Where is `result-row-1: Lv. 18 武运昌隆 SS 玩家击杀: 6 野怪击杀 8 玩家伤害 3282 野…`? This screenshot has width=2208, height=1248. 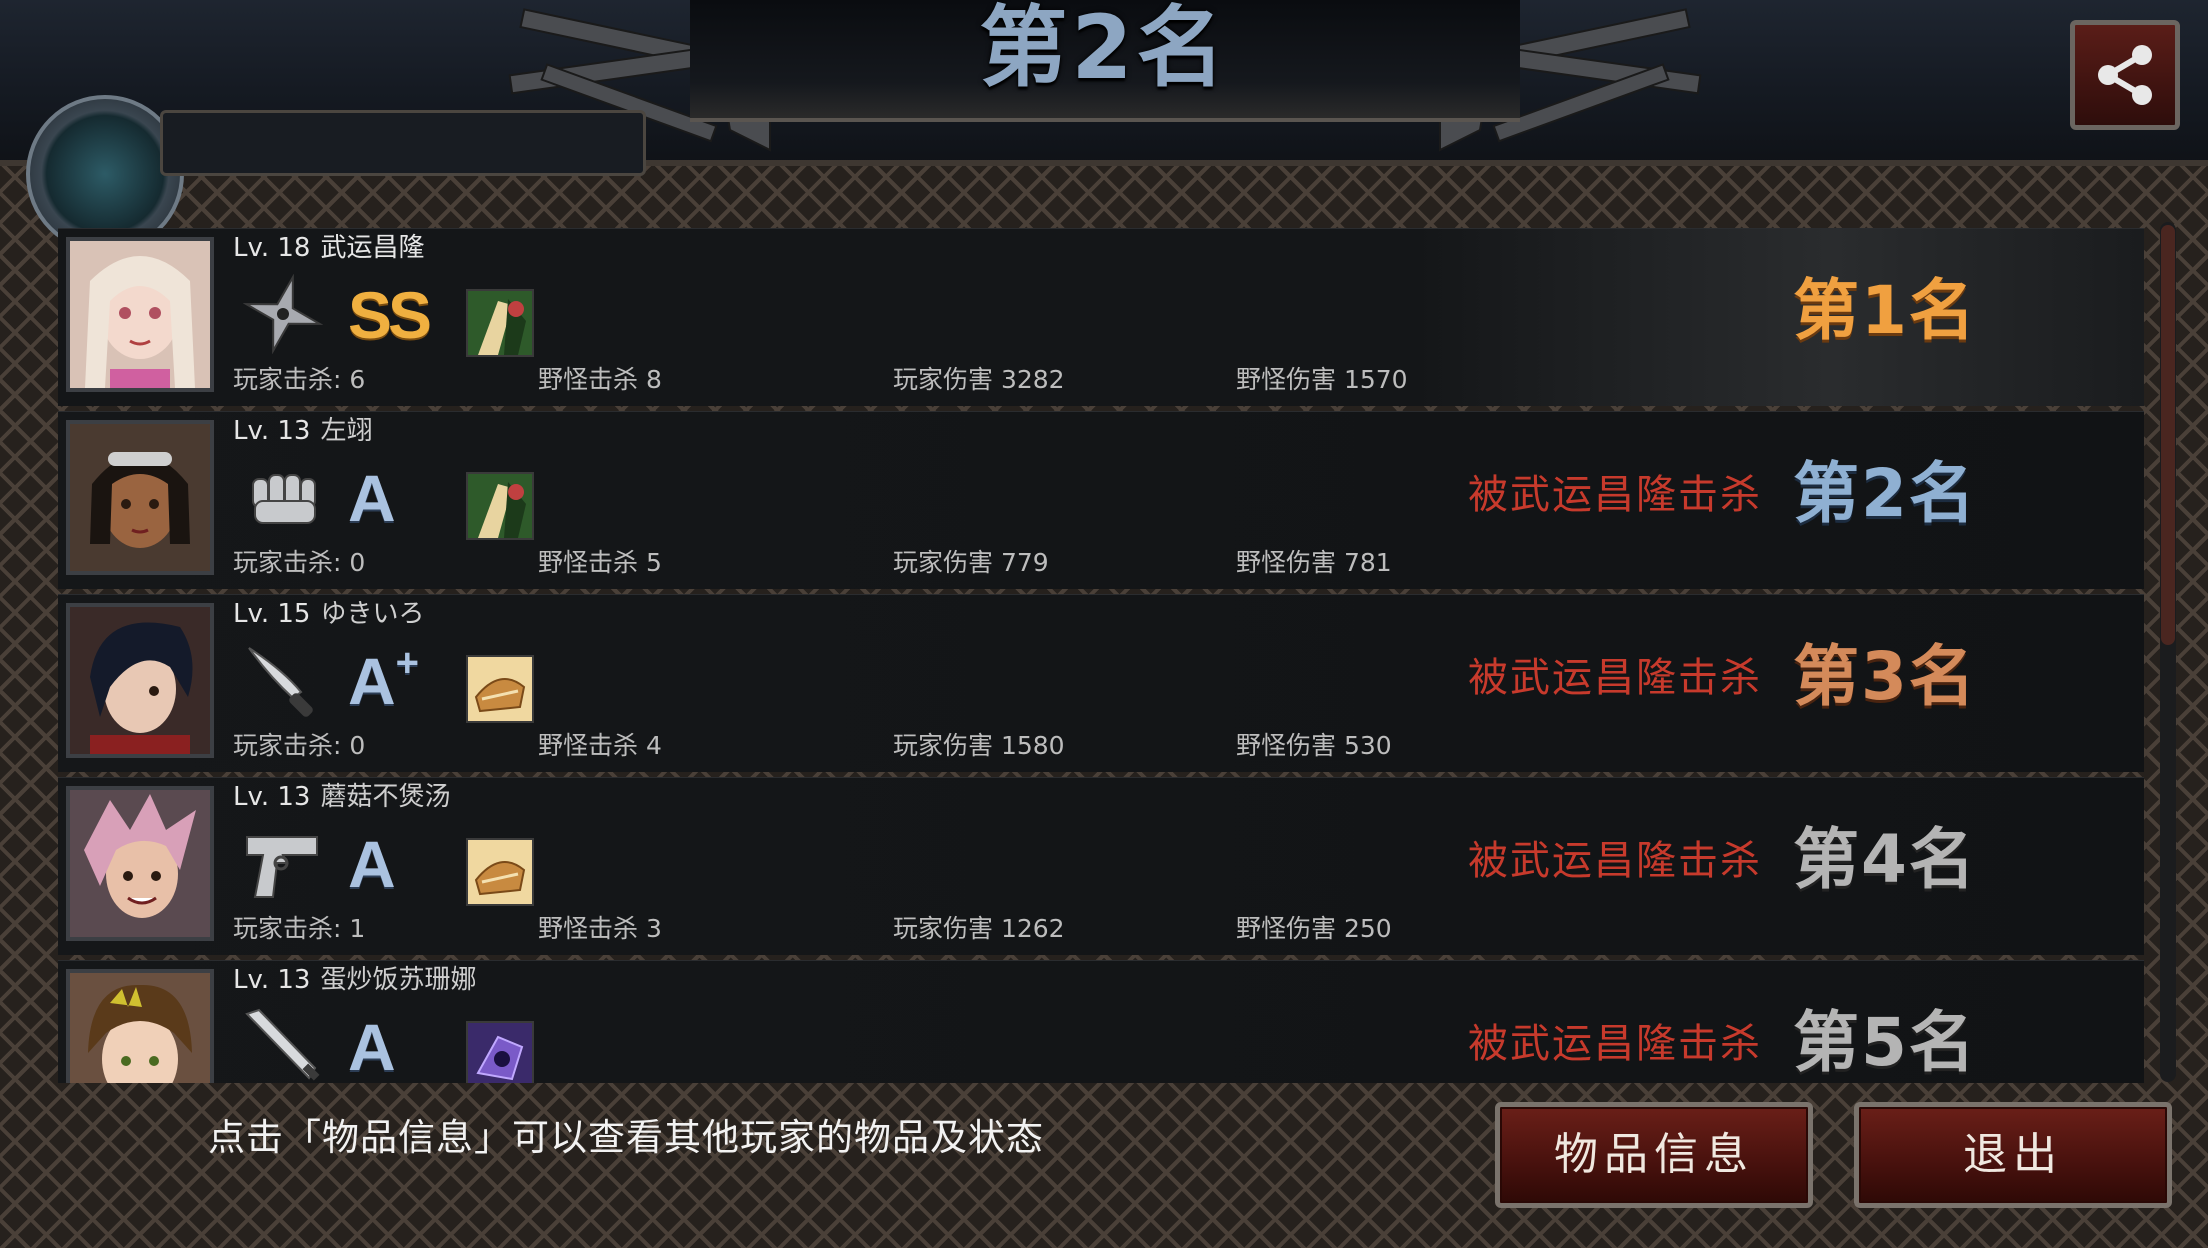
result-row-1: Lv. 18 武运昌隆 SS 玩家击杀: 6 野怪击杀 8 玩家伤害 3282 野… is located at coordinates (1101, 317).